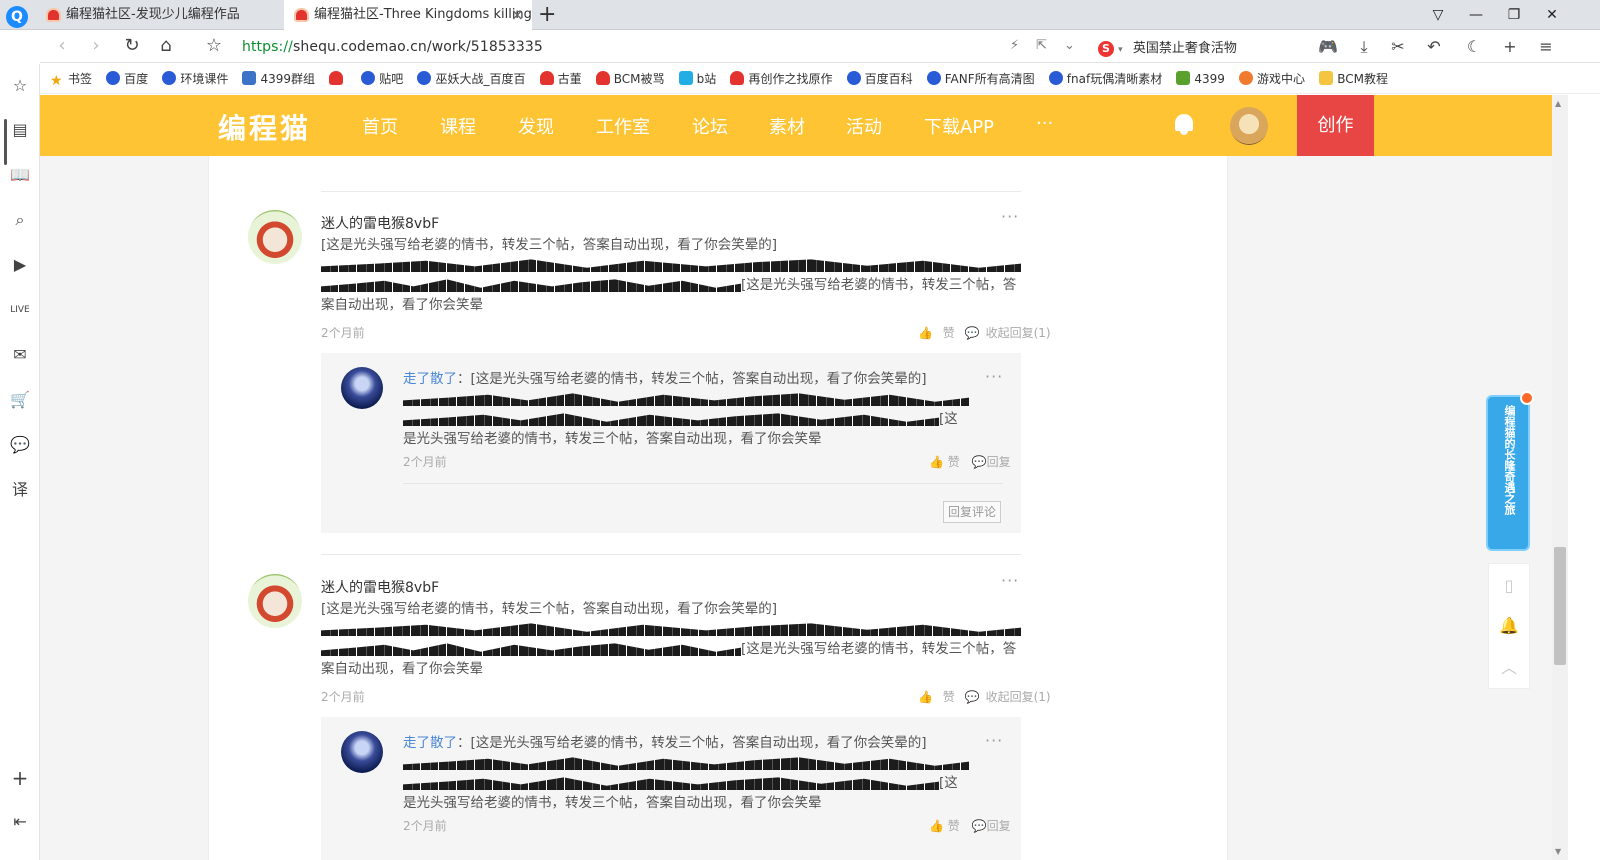 This screenshot has width=1600, height=860. What do you see at coordinates (1353, 78) in the screenshot?
I see `bookmark-item: BCM教程` at bounding box center [1353, 78].